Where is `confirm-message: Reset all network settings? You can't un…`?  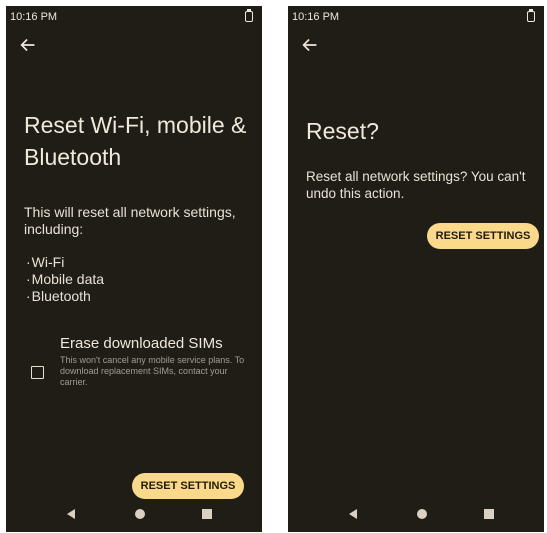 confirm-message: Reset all network settings? You can't un… is located at coordinates (416, 185).